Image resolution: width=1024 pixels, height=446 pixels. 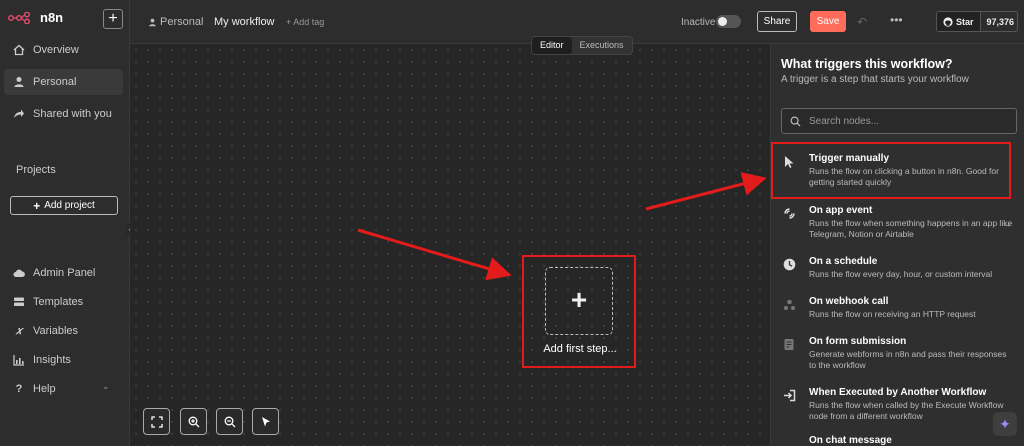 I want to click on tab-executions: Executions, so click(x=602, y=45).